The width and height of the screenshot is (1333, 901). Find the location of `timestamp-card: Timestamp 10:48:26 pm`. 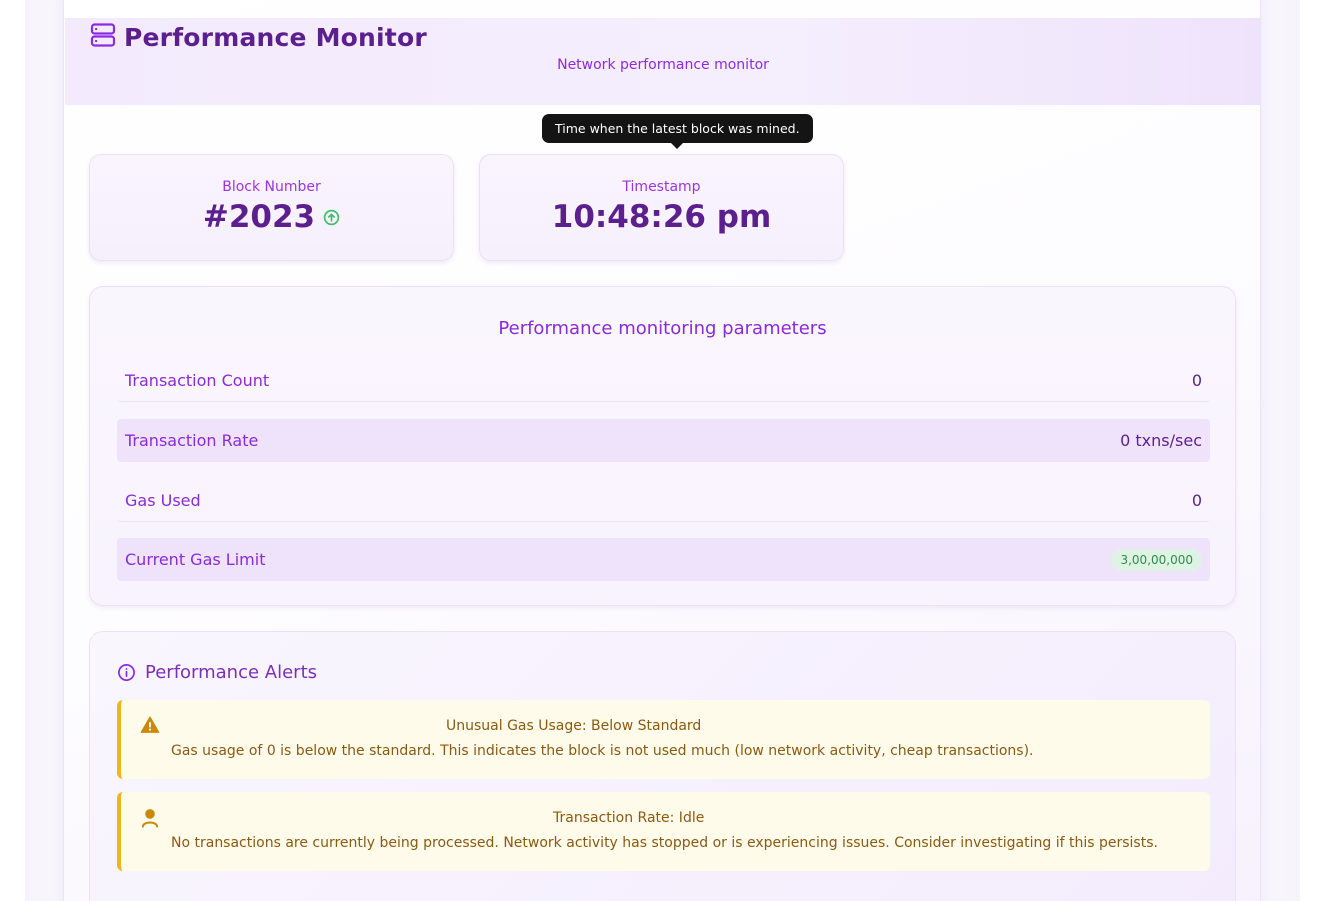

timestamp-card: Timestamp 10:48:26 pm is located at coordinates (661, 207).